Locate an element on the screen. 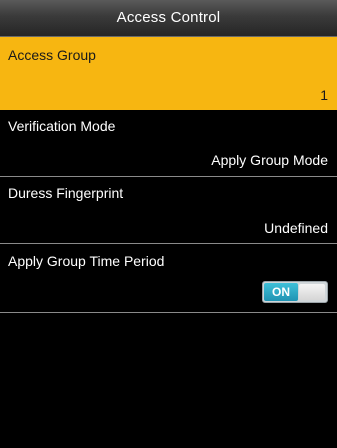 This screenshot has width=337, height=448. apply-group-time-period-toggle: ON is located at coordinates (295, 292).